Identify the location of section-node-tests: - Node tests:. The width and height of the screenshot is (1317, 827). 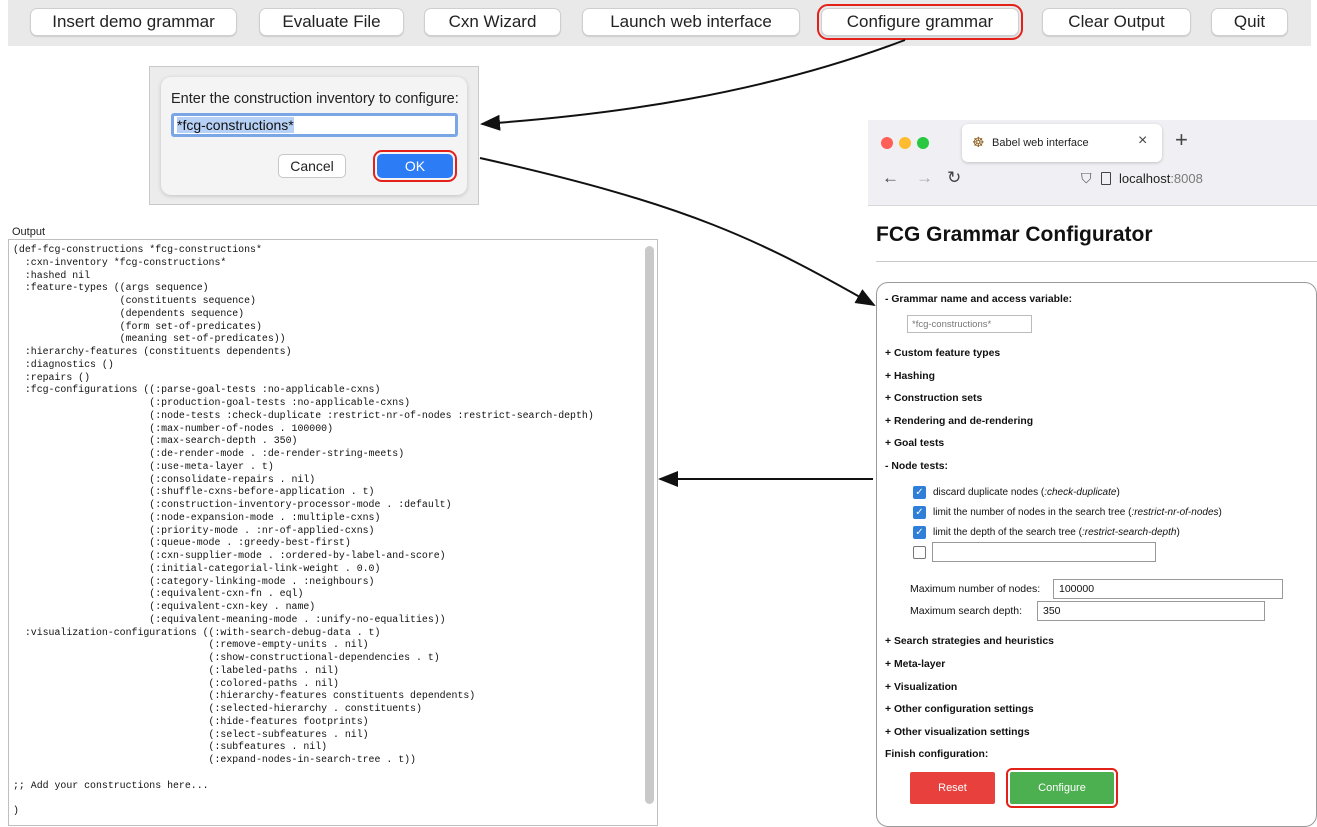
(916, 466).